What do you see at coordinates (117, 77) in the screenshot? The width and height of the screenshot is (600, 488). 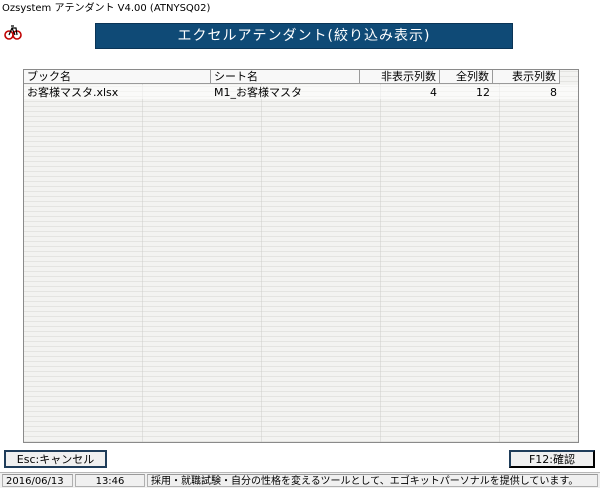 I see `column-header-book: ブック名` at bounding box center [117, 77].